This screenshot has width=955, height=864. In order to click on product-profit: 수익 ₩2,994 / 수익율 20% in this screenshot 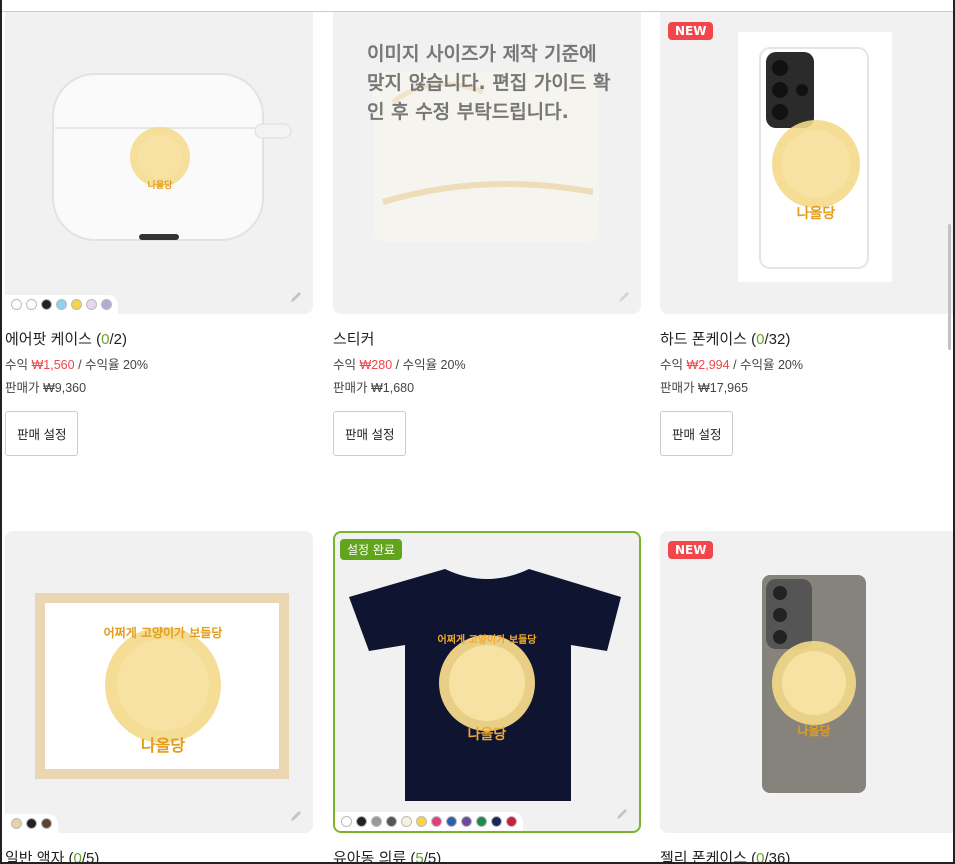, I will do `click(732, 365)`.